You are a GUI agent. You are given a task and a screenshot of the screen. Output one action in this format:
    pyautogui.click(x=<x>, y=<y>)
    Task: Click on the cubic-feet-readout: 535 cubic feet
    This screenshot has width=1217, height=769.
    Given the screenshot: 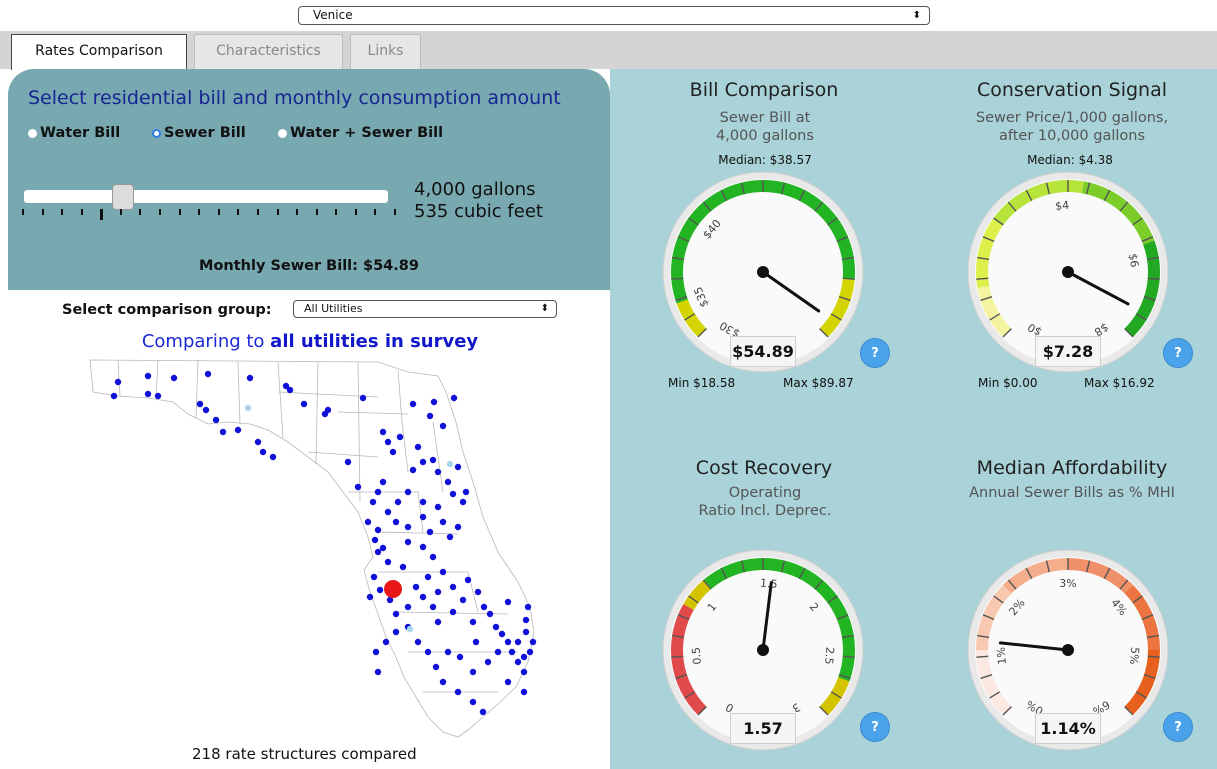 What is the action you would take?
    pyautogui.click(x=478, y=211)
    